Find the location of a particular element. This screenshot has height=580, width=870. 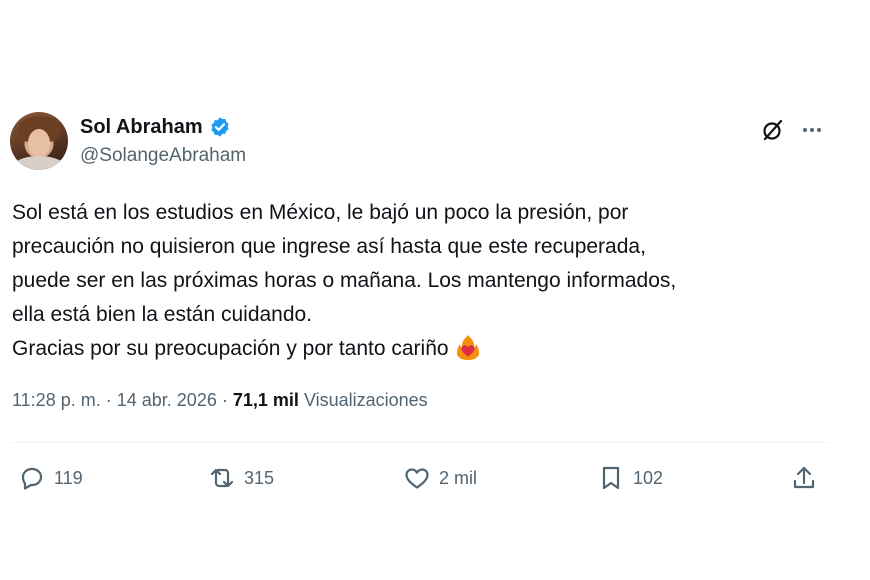

reply-button: 119 is located at coordinates (50, 478).